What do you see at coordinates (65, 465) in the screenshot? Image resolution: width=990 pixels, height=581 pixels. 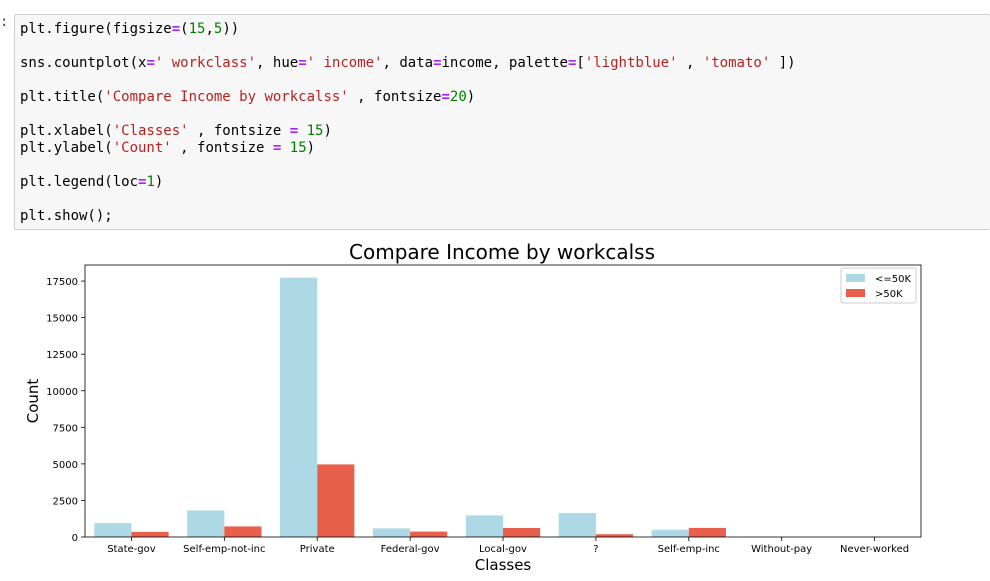 I see `y-tick-label: 5000` at bounding box center [65, 465].